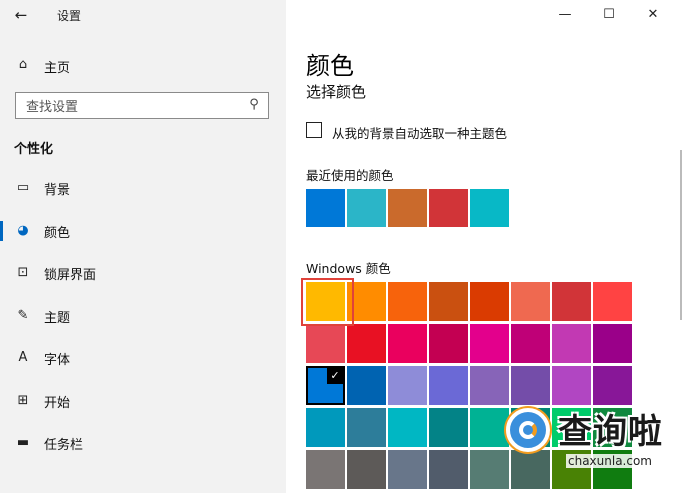 This screenshot has width=682, height=493. I want to click on recent-colors-label: 最近使用的颜色, so click(350, 175).